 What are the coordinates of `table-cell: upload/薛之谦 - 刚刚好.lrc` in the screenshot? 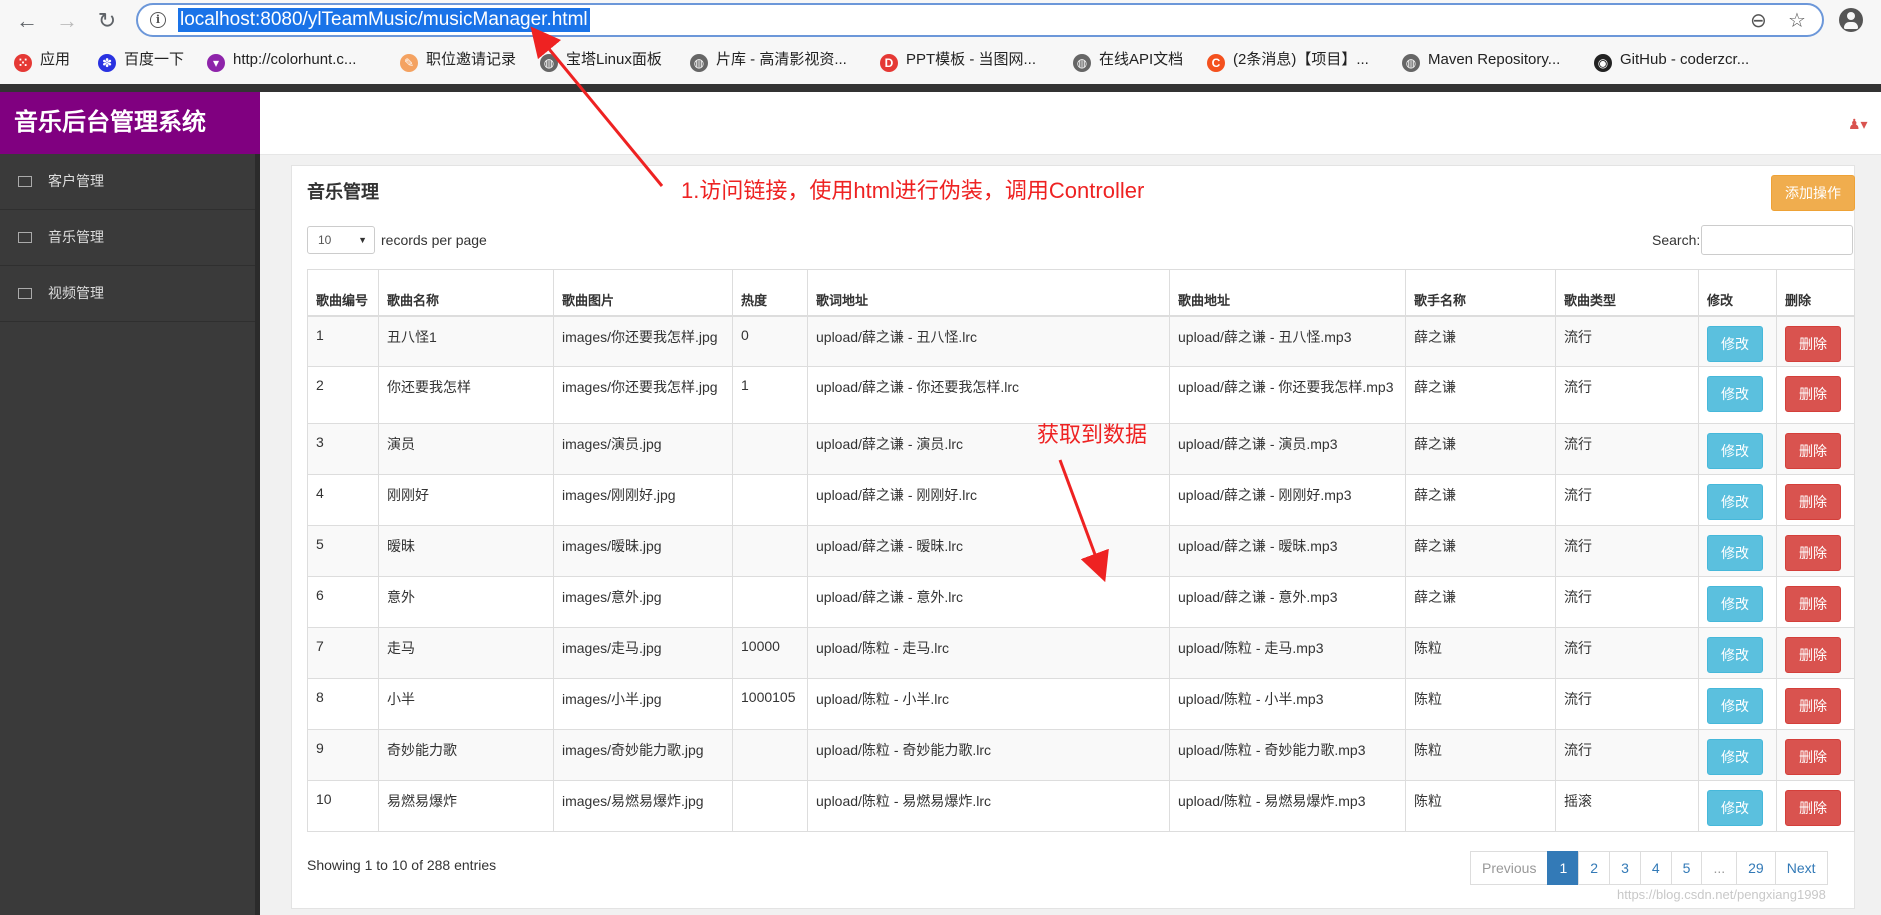 It's located at (988, 500).